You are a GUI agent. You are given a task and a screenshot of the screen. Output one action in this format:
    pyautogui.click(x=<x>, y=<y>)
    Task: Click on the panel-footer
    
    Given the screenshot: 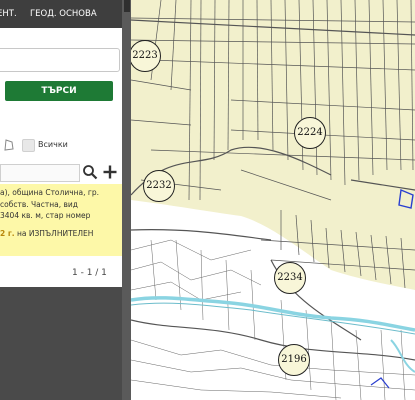 What is the action you would take?
    pyautogui.click(x=61, y=343)
    